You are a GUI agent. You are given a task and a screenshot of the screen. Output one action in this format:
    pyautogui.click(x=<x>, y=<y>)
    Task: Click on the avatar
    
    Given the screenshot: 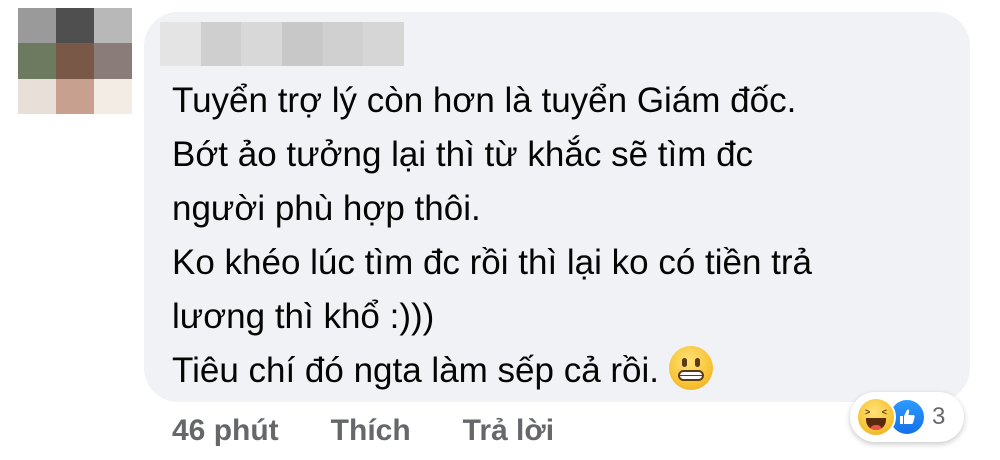 What is the action you would take?
    pyautogui.click(x=75, y=61)
    